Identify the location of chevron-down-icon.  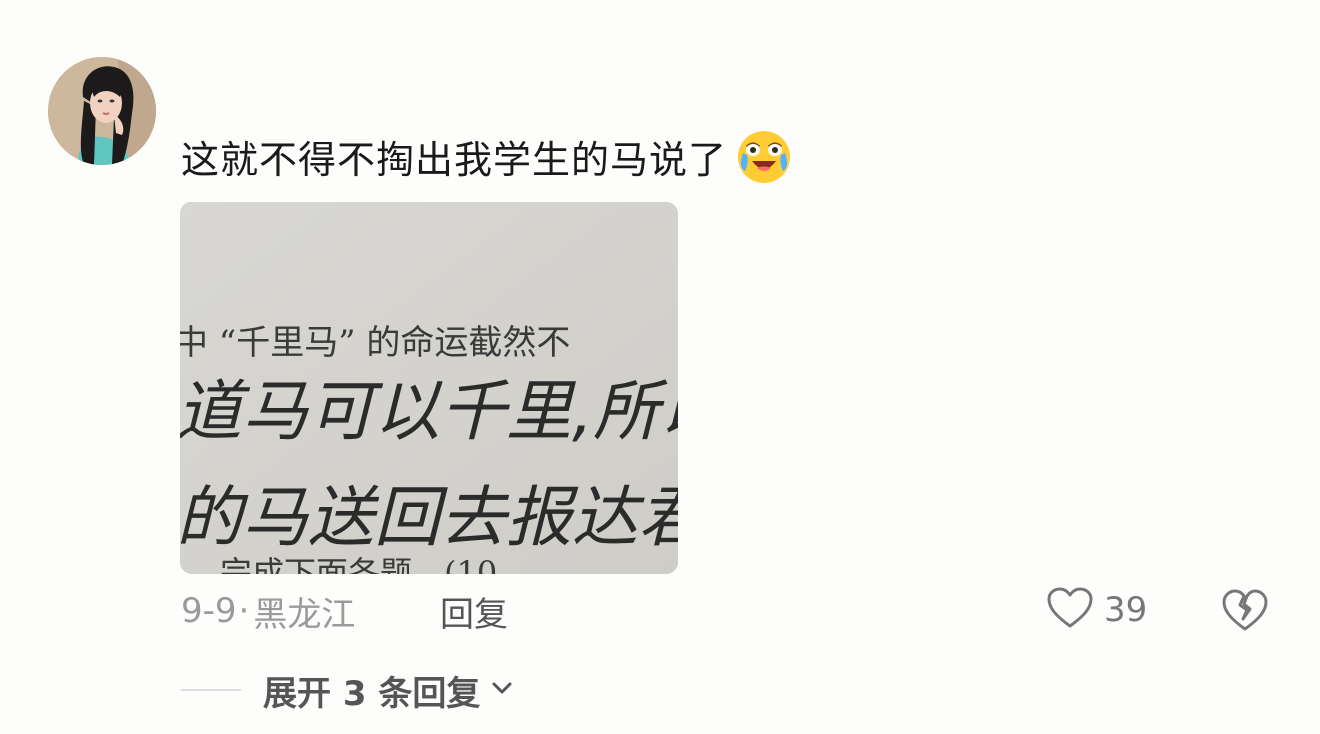
(502, 690).